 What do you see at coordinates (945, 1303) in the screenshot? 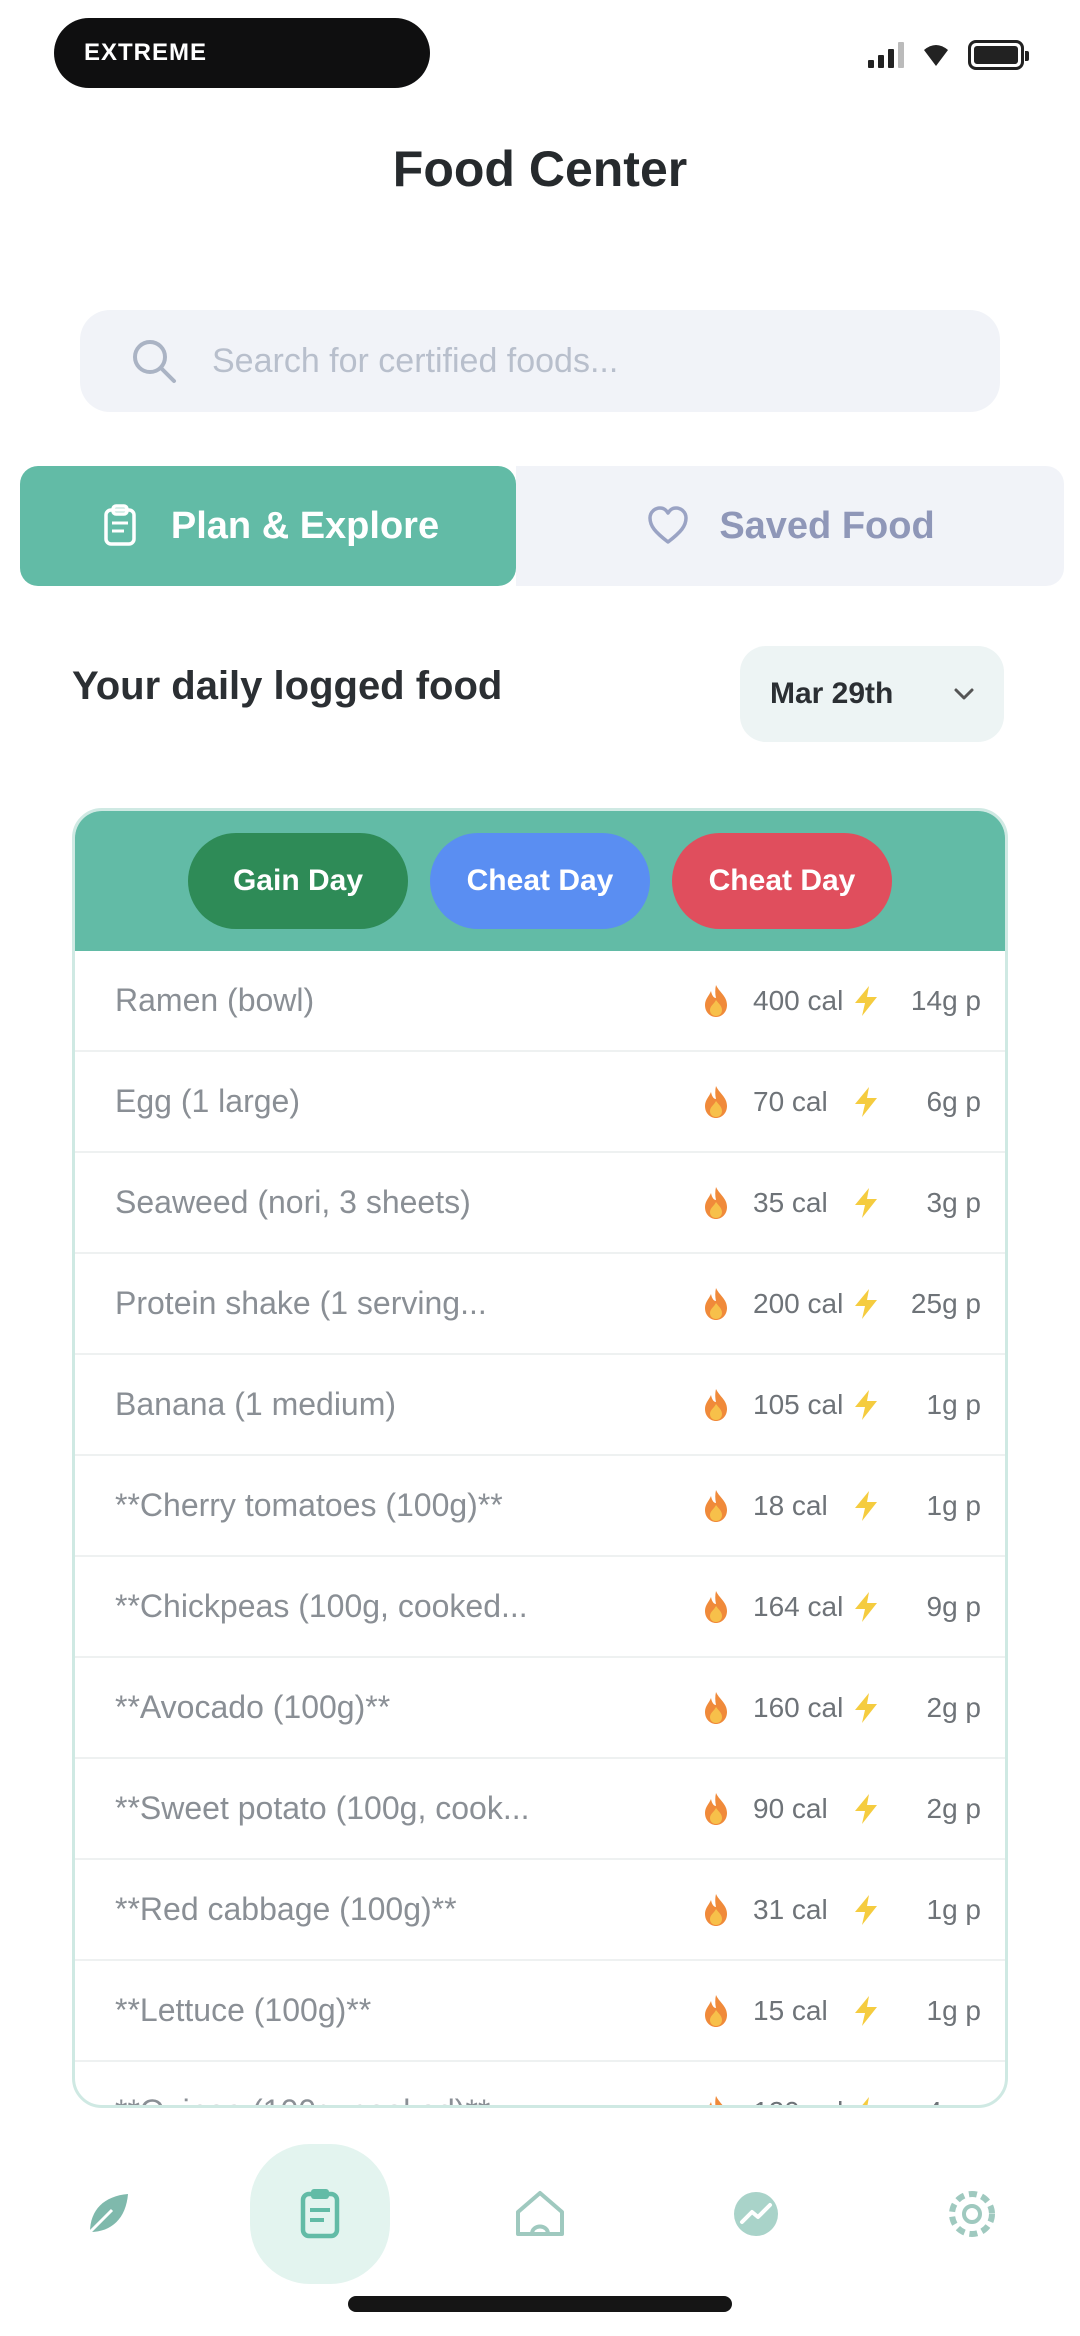
I see `food-protein: 25g p` at bounding box center [945, 1303].